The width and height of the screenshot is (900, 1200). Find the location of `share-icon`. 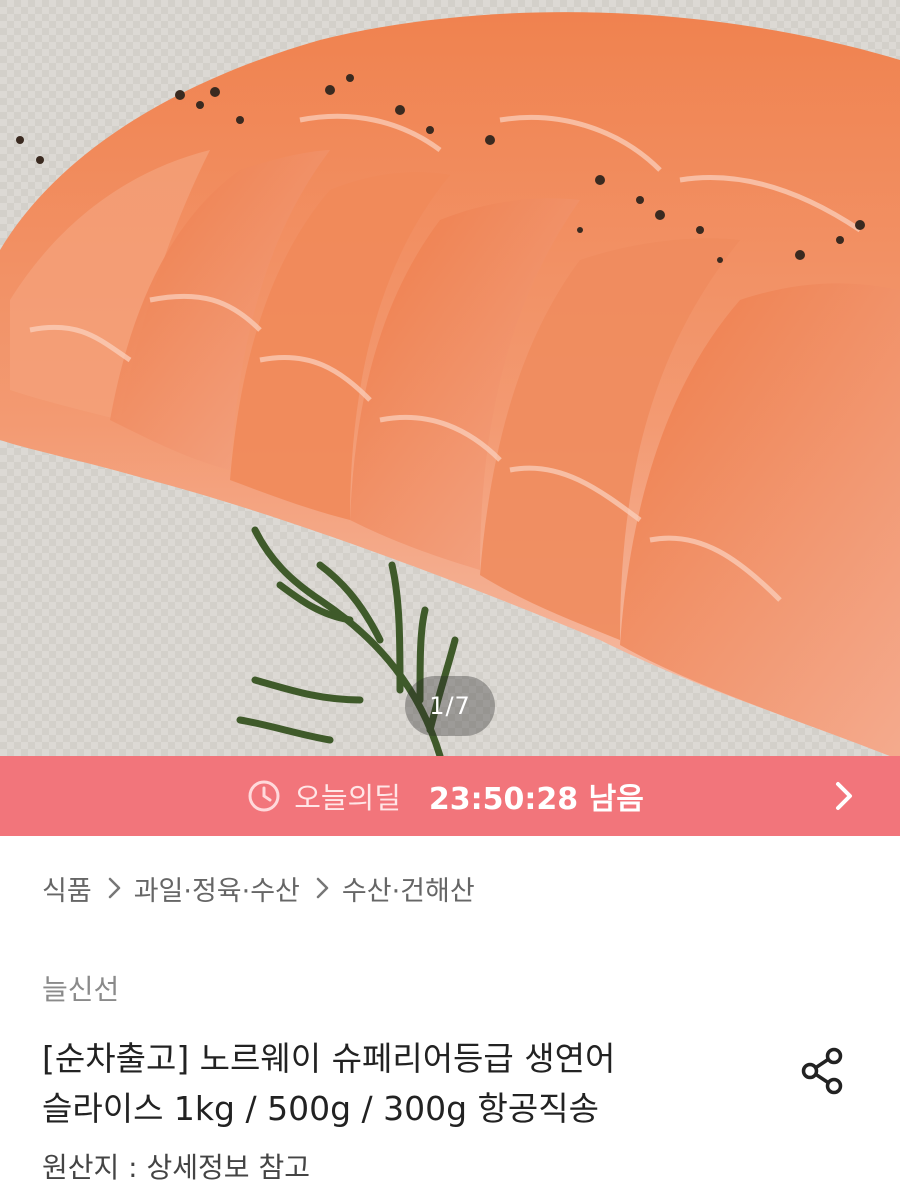

share-icon is located at coordinates (823, 1071).